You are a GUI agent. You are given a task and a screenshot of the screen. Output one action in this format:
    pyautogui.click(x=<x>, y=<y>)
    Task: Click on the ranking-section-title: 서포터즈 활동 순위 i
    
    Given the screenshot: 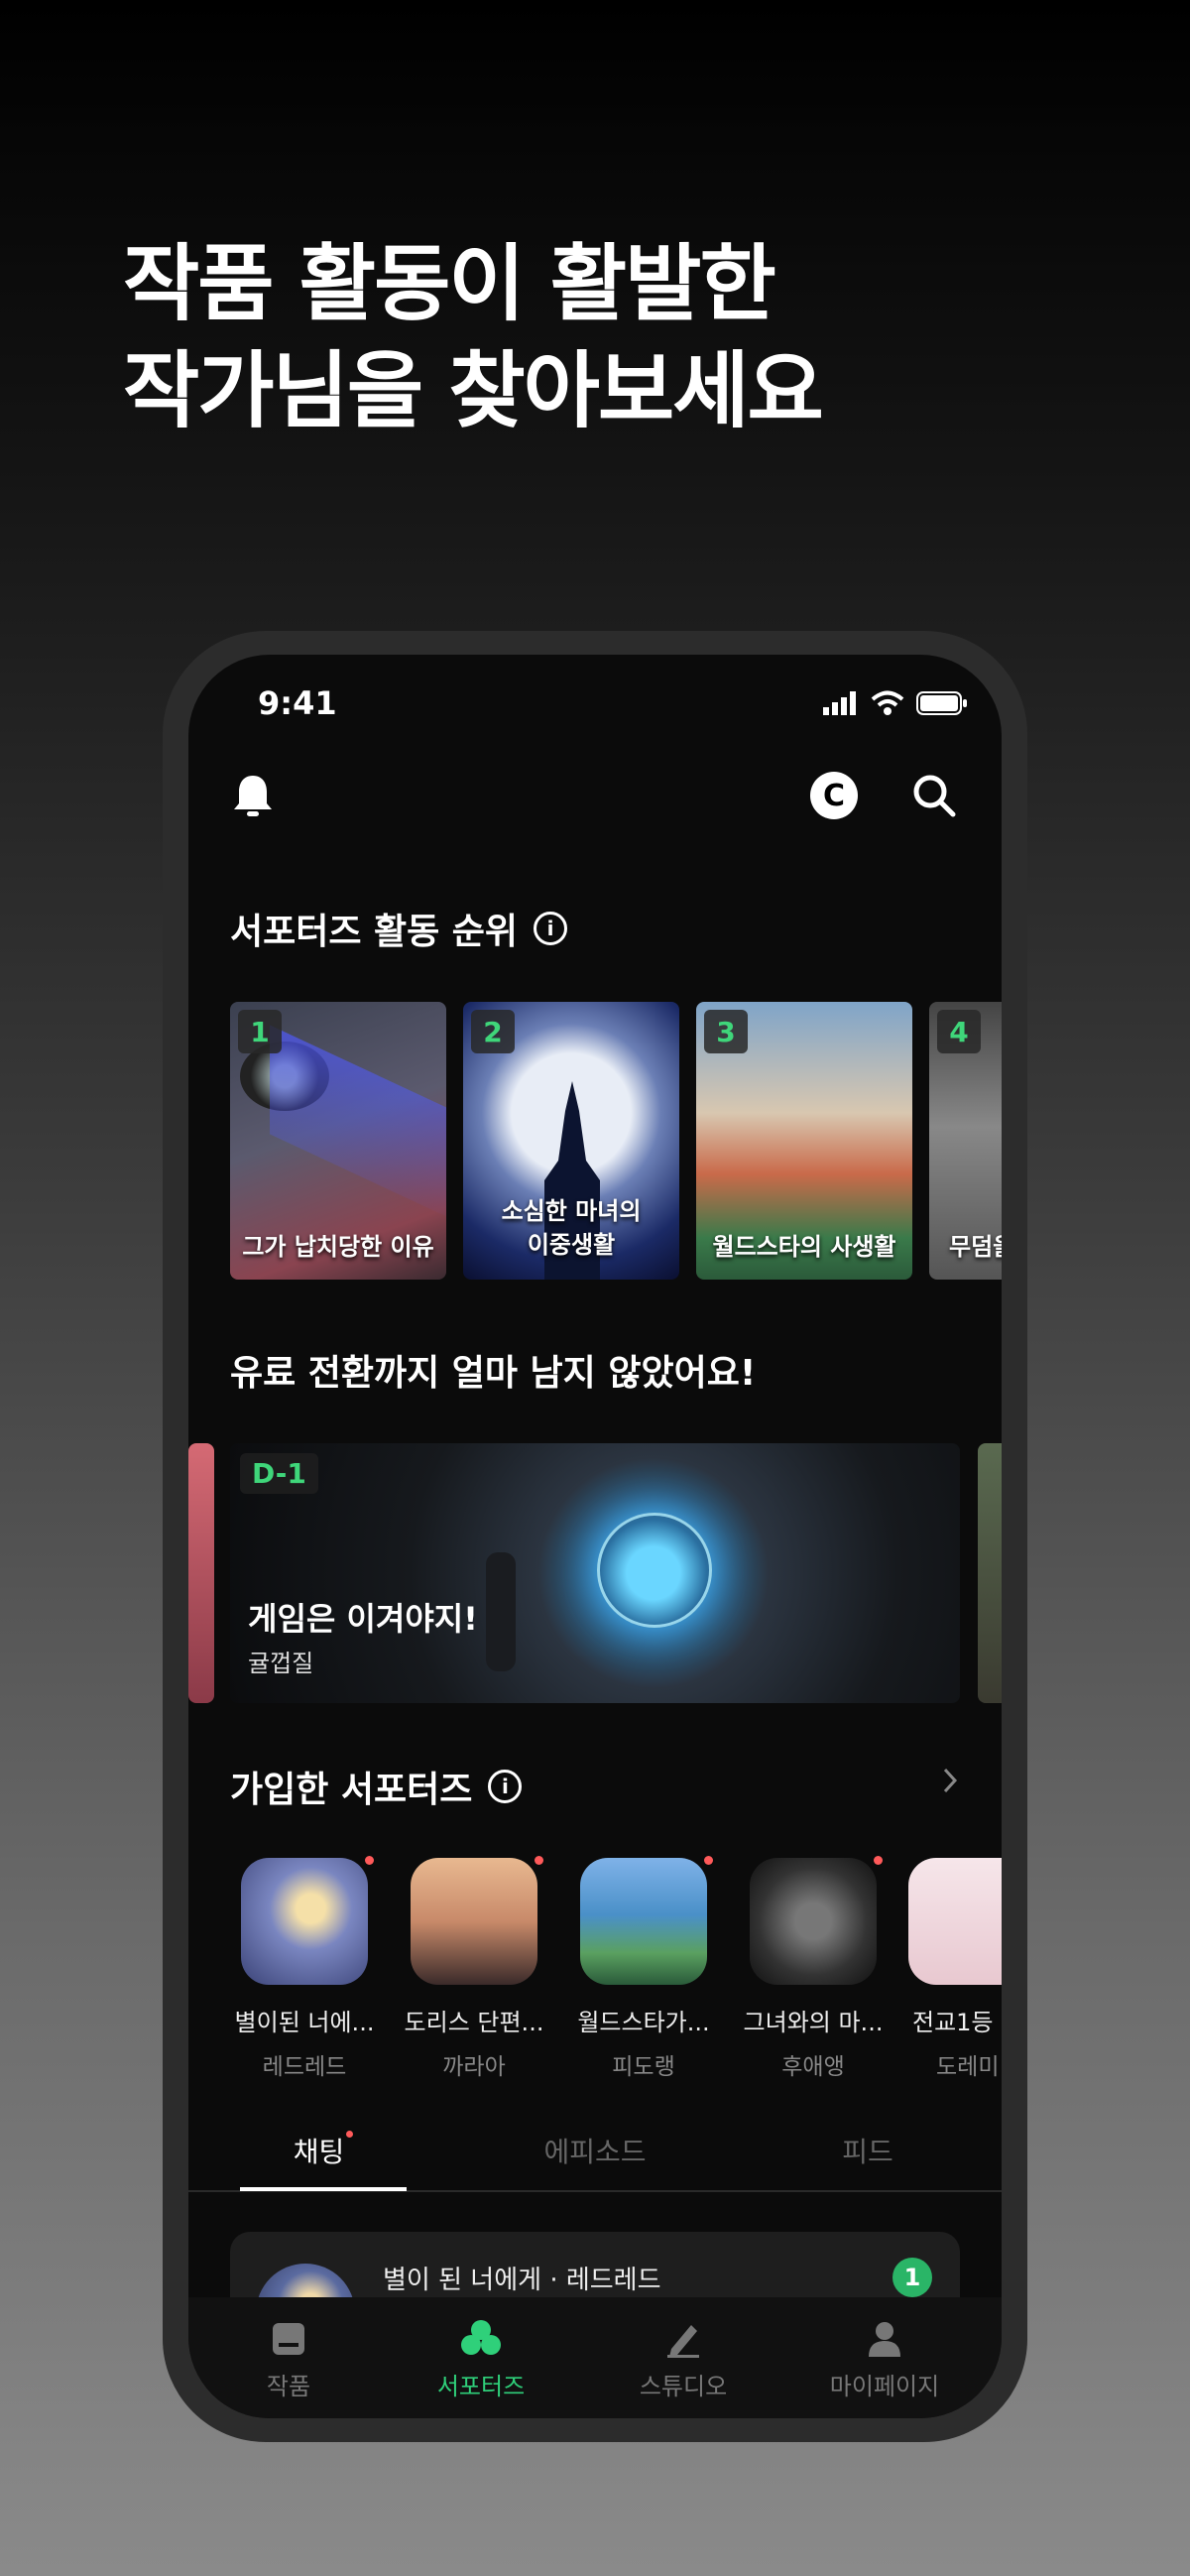 What is the action you would take?
    pyautogui.click(x=399, y=928)
    